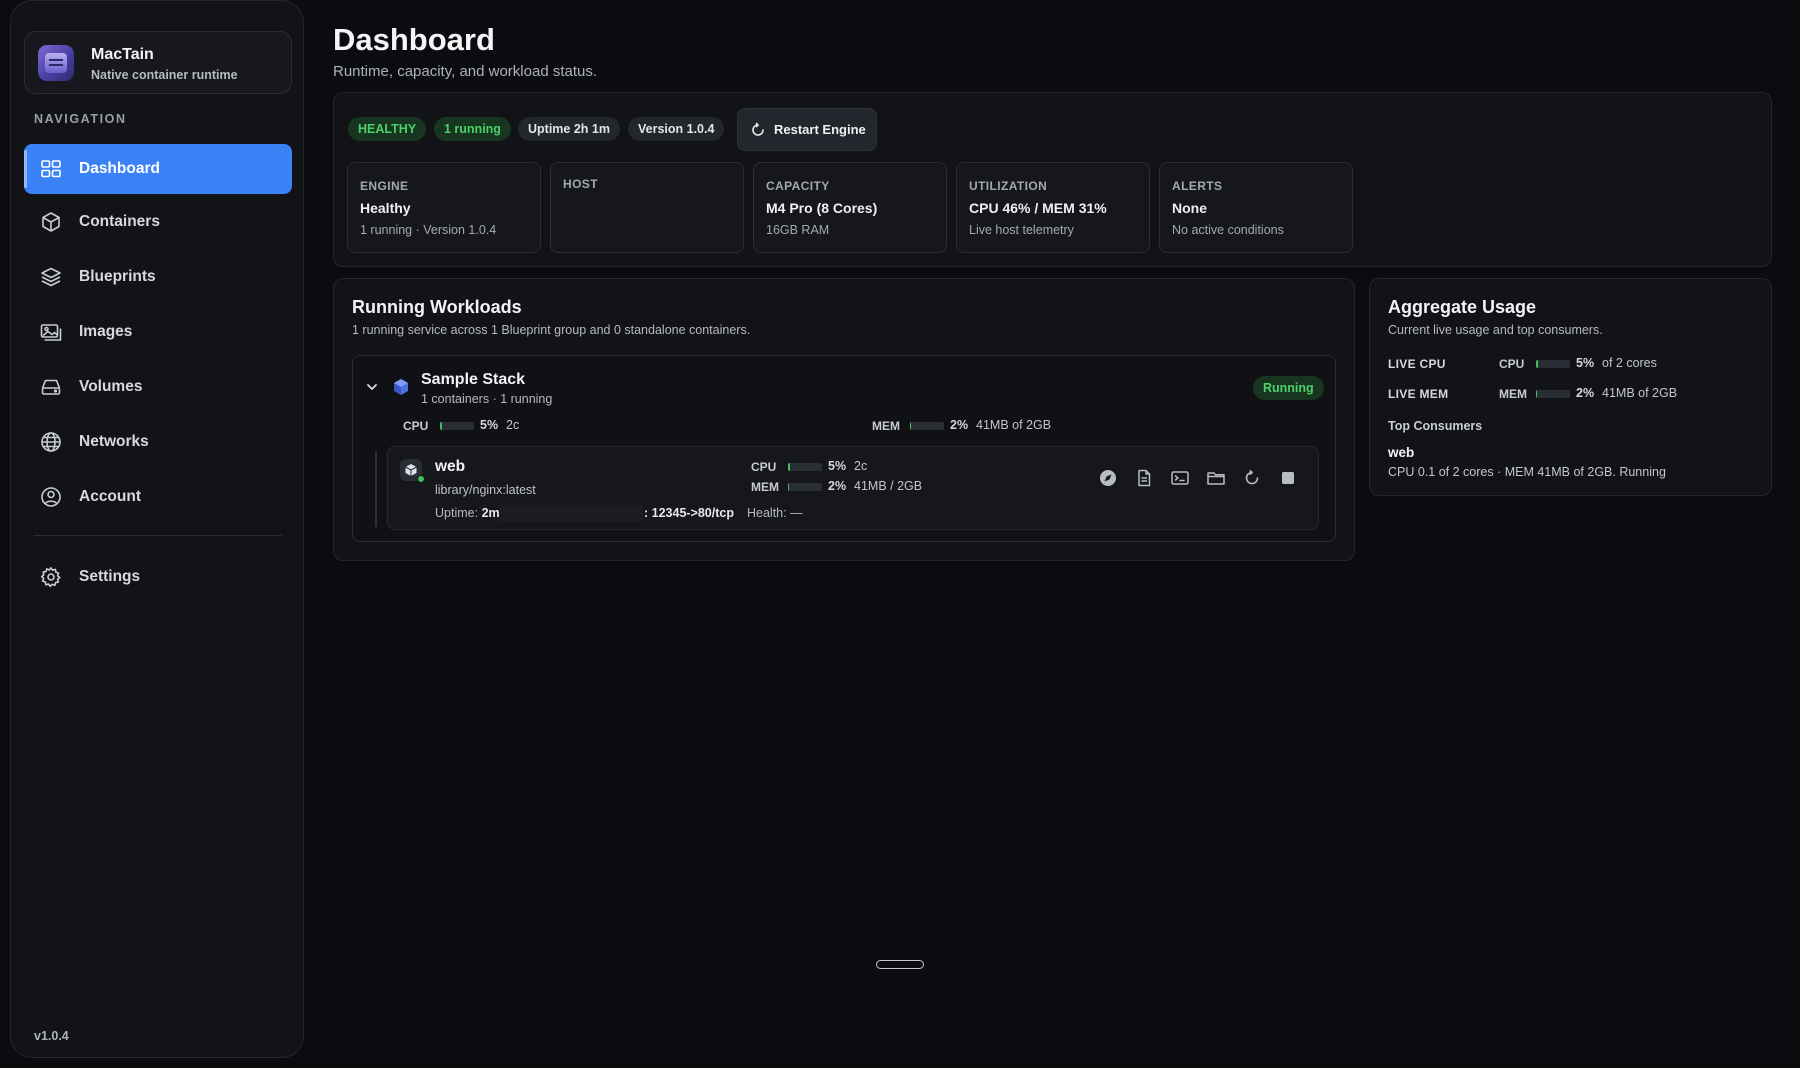 This screenshot has height=1068, width=1800. What do you see at coordinates (1144, 478) in the screenshot?
I see `document-icon` at bounding box center [1144, 478].